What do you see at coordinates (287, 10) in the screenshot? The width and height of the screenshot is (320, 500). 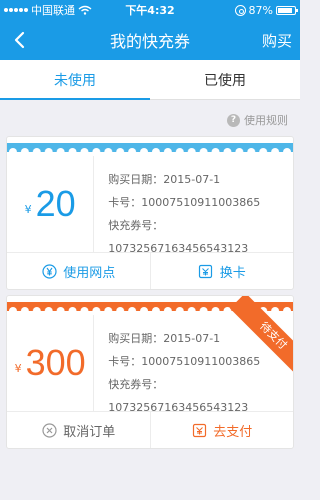 I see `battery-icon` at bounding box center [287, 10].